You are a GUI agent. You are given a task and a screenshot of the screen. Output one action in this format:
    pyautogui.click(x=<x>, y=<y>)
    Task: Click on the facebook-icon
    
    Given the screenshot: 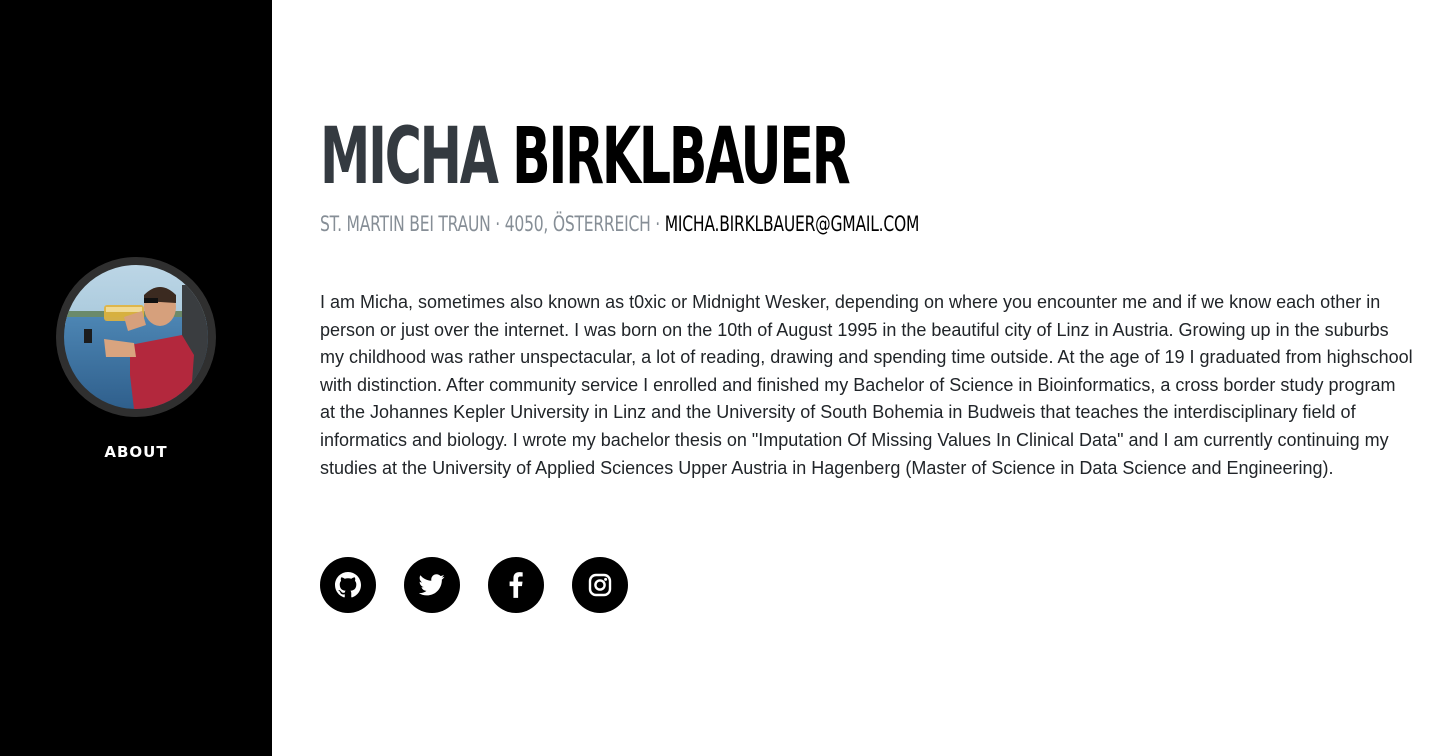 What is the action you would take?
    pyautogui.click(x=516, y=585)
    